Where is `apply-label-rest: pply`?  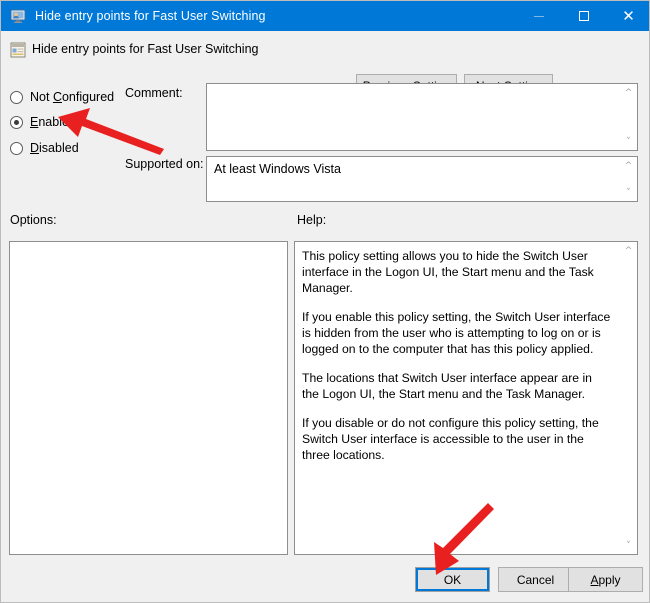 apply-label-rest: pply is located at coordinates (609, 579).